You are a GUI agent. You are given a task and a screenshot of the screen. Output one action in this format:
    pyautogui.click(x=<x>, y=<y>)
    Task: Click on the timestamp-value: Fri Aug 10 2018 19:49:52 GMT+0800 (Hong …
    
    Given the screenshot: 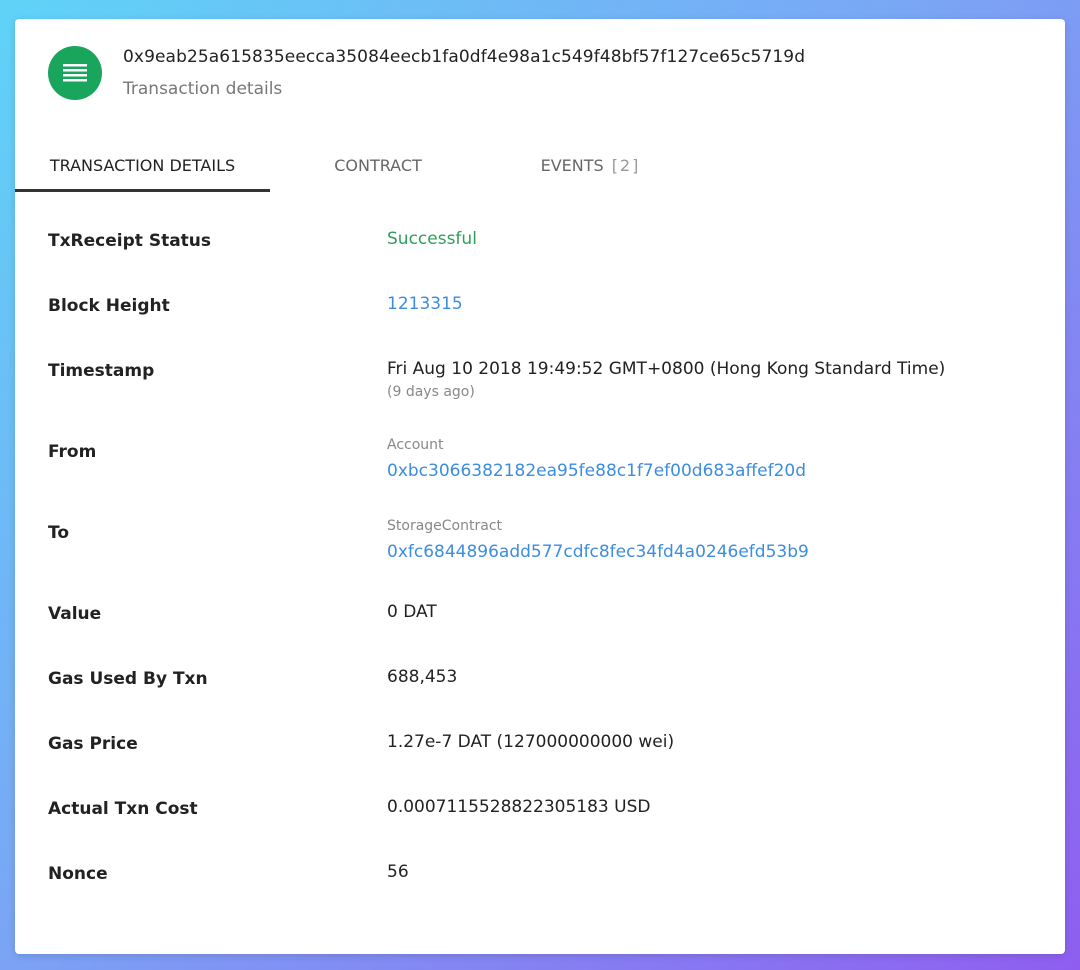 What is the action you would take?
    pyautogui.click(x=666, y=369)
    